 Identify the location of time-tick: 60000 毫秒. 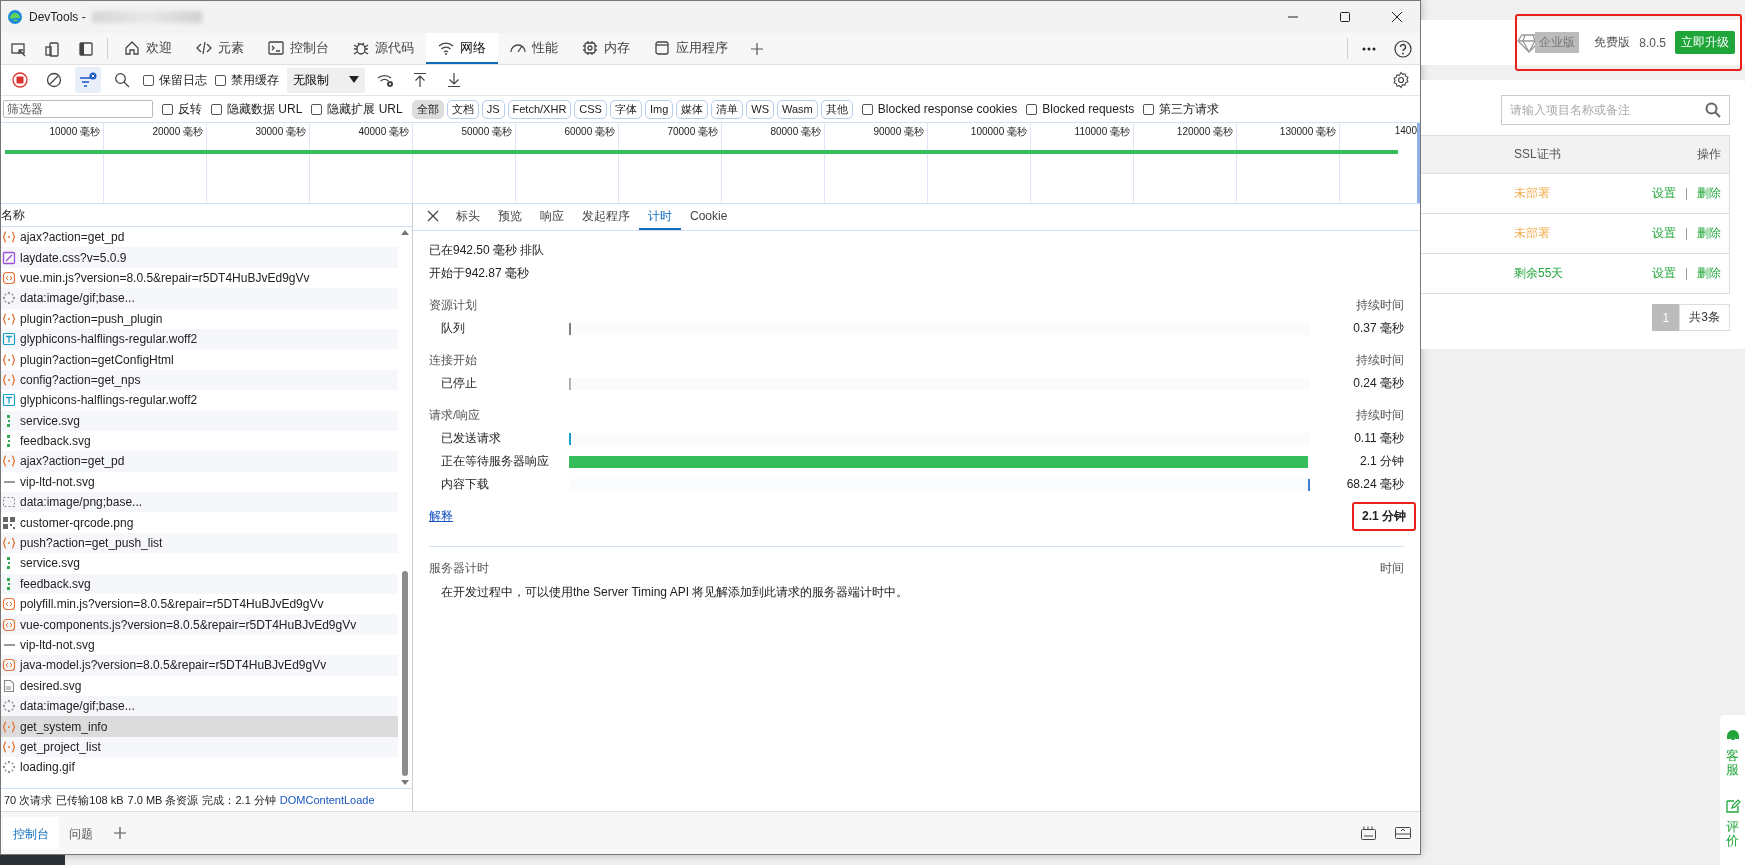
(589, 131).